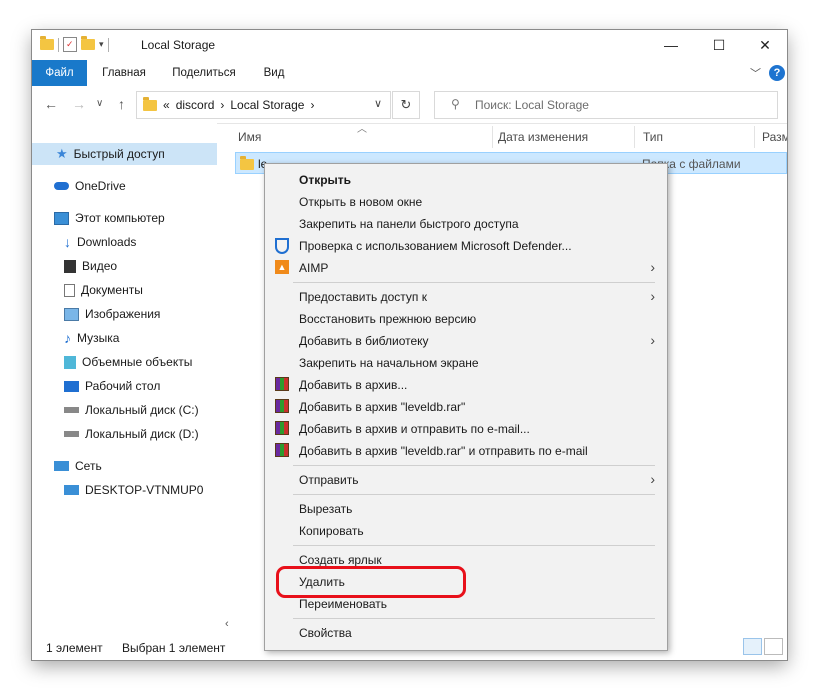 This screenshot has height=692, width=819. Describe the element at coordinates (466, 202) in the screenshot. I see `menu-item-open-new-window: Открыть в новом окне` at that location.